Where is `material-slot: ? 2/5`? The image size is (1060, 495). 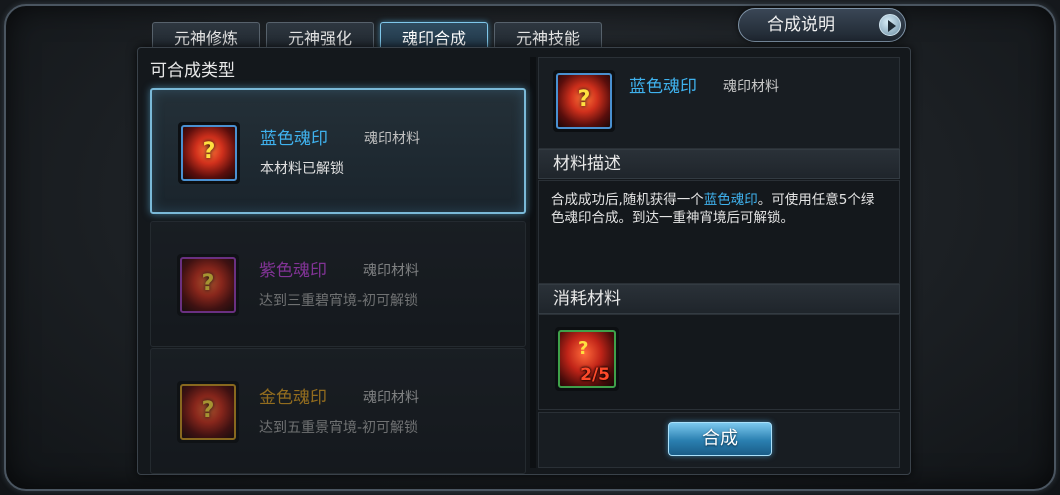 material-slot: ? 2/5 is located at coordinates (587, 359).